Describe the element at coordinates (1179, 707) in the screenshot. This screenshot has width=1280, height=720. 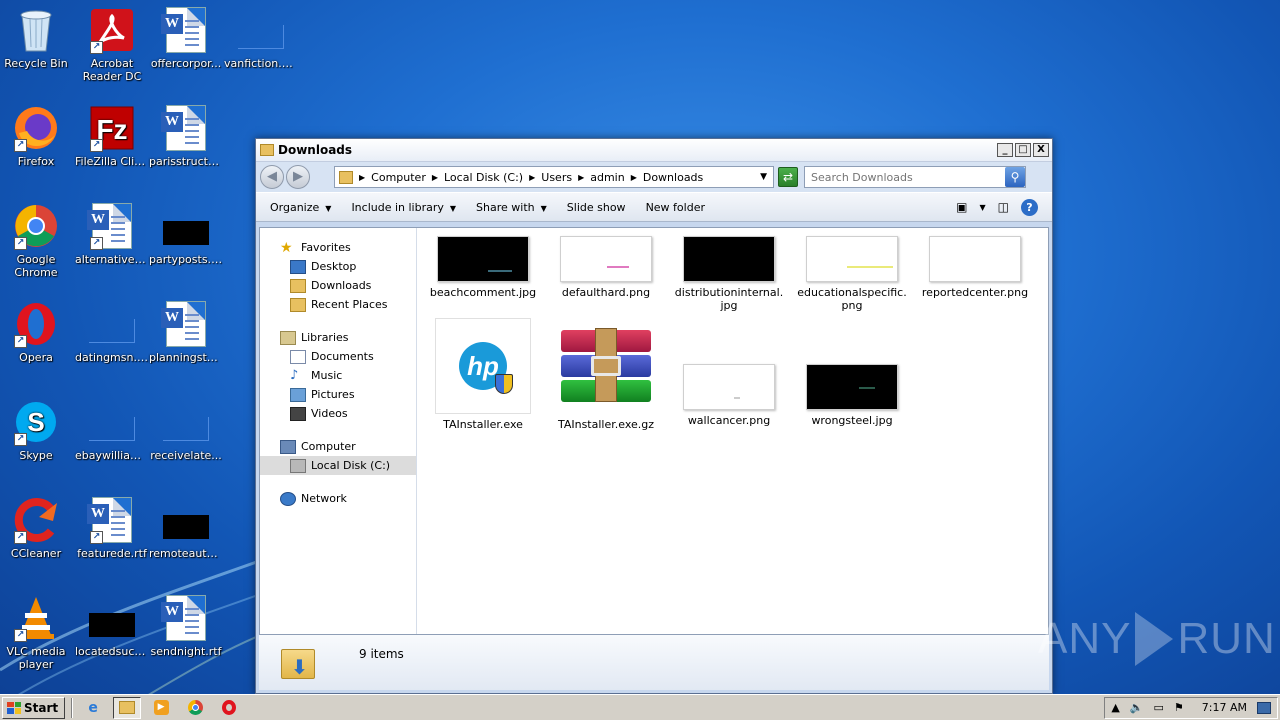
I see `action-center-flag-icon: ⚑` at that location.